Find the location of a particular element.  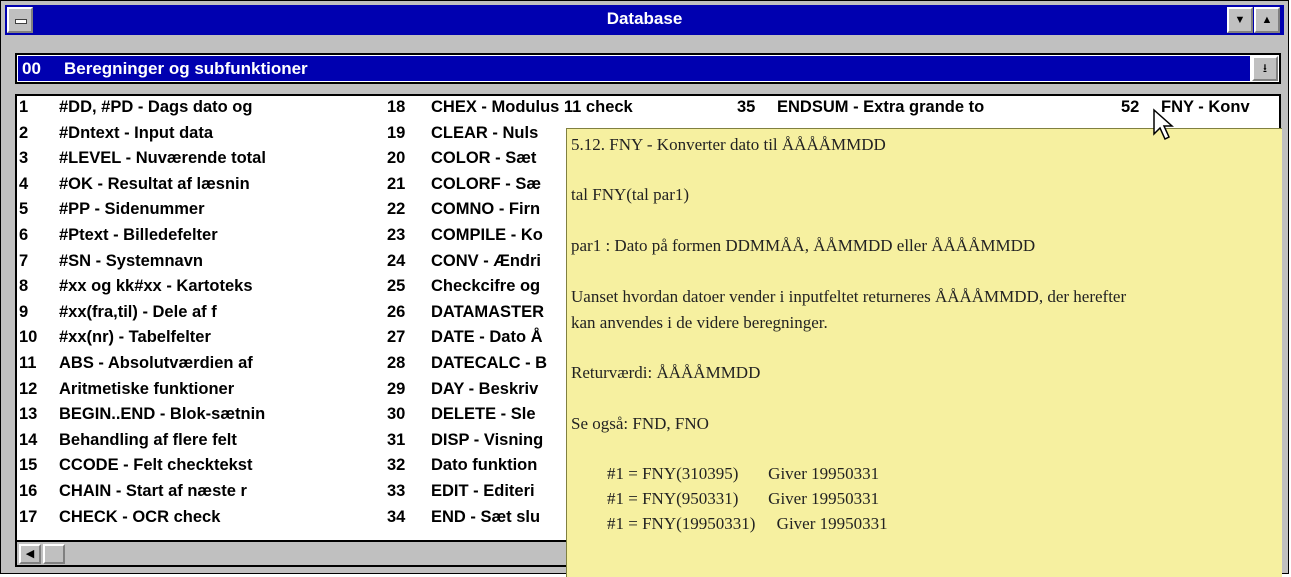

dropdown-arrow-icon: ⭳ is located at coordinates (1265, 68).